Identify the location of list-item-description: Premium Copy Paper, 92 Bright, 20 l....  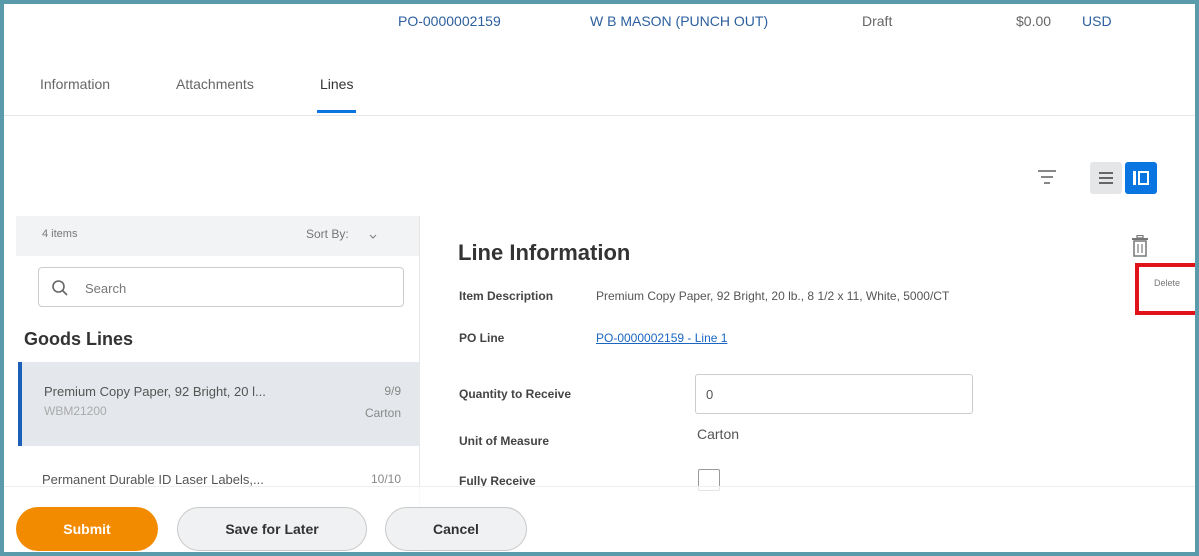
(155, 391).